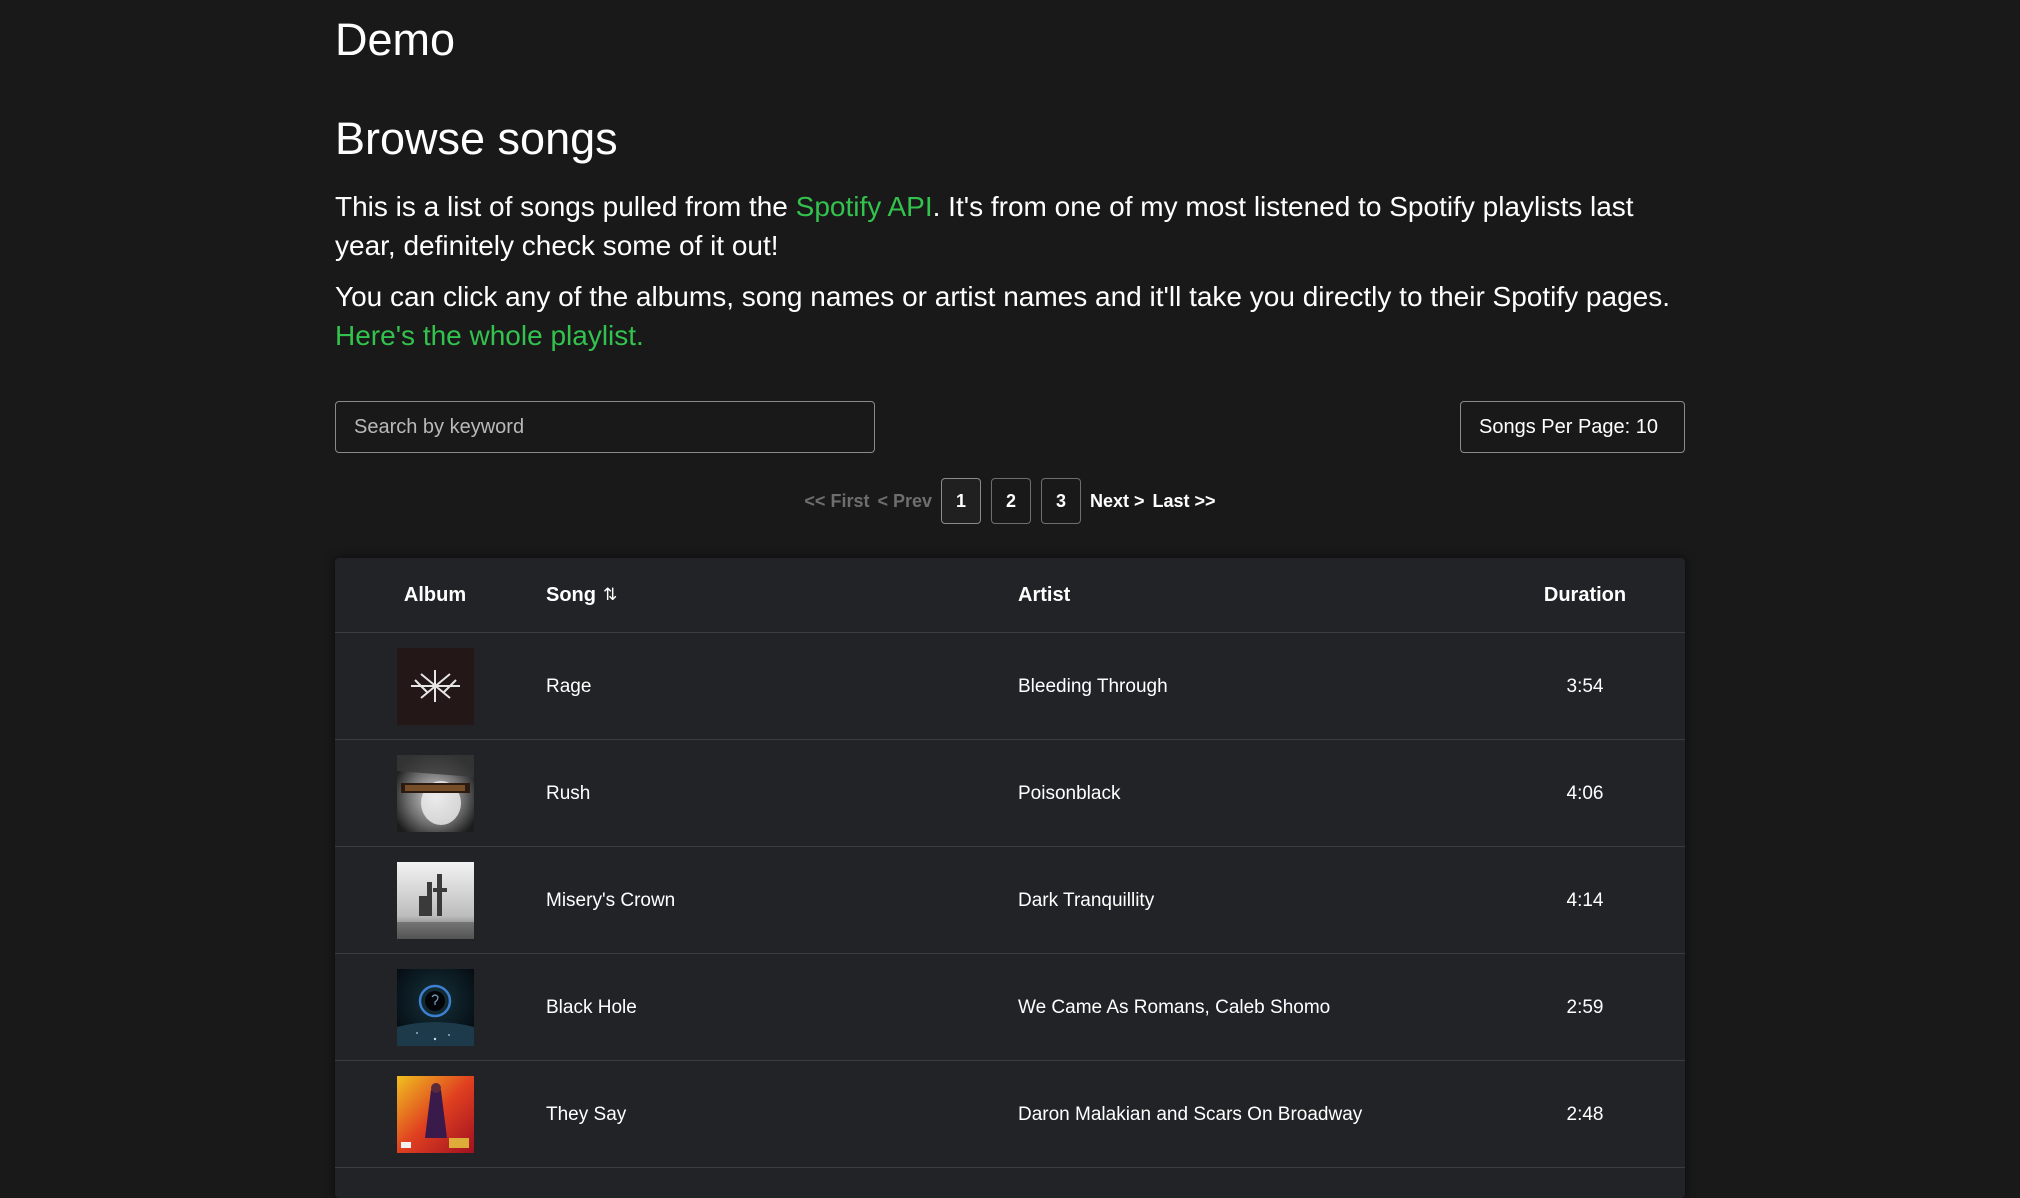 Image resolution: width=2020 pixels, height=1198 pixels. I want to click on search-input, so click(605, 427).